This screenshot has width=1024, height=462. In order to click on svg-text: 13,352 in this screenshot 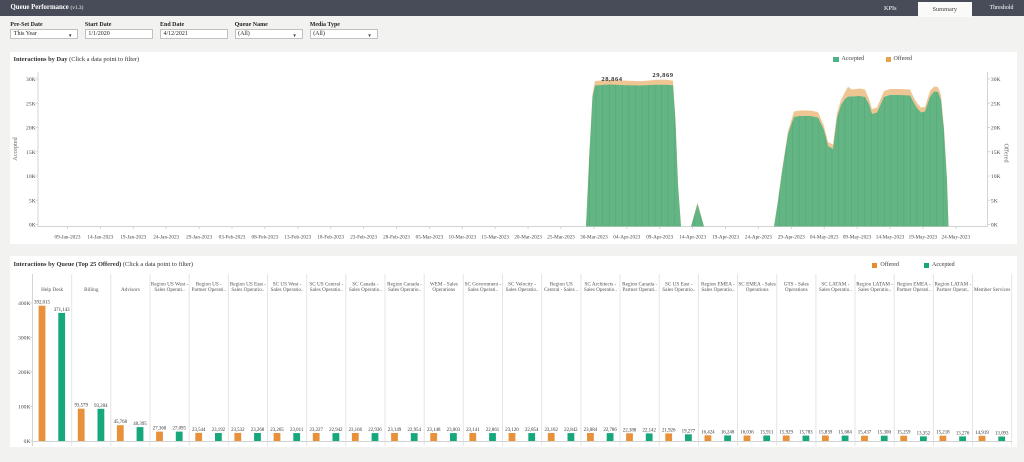, I will do `click(924, 433)`.